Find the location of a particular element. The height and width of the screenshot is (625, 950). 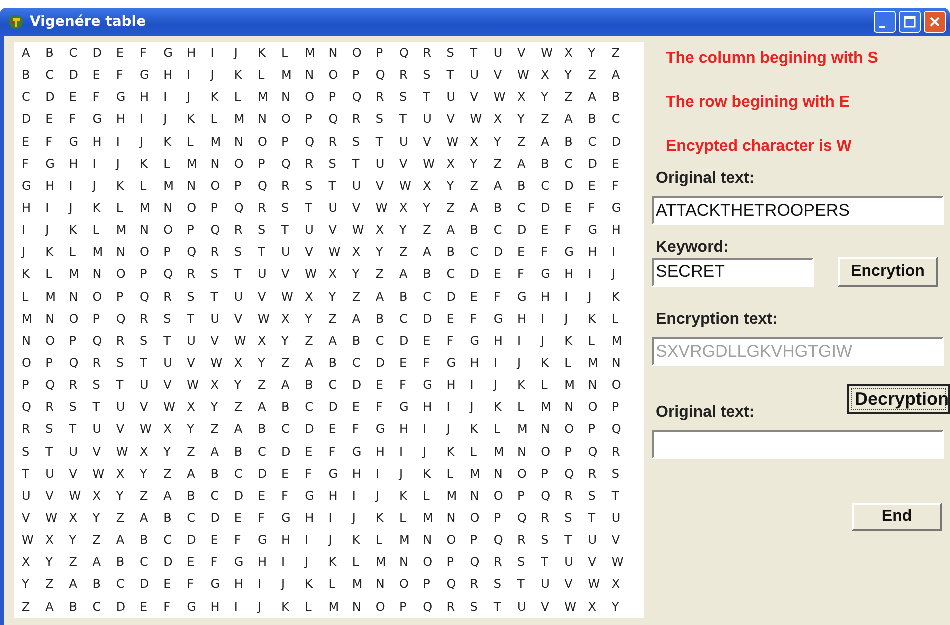

end-button: End is located at coordinates (897, 517).